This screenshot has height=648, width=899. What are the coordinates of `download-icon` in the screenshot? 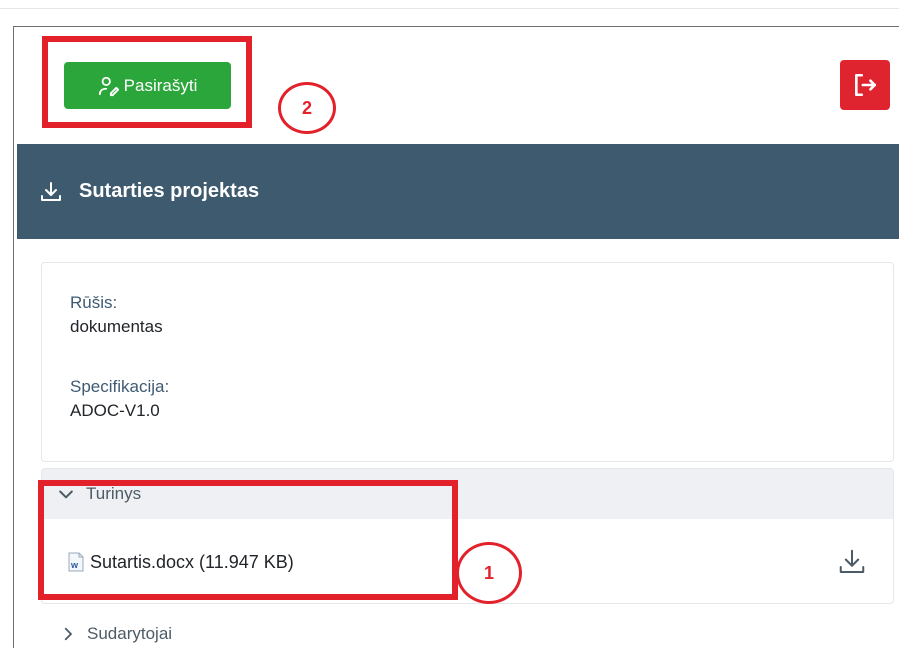 It's located at (51, 192).